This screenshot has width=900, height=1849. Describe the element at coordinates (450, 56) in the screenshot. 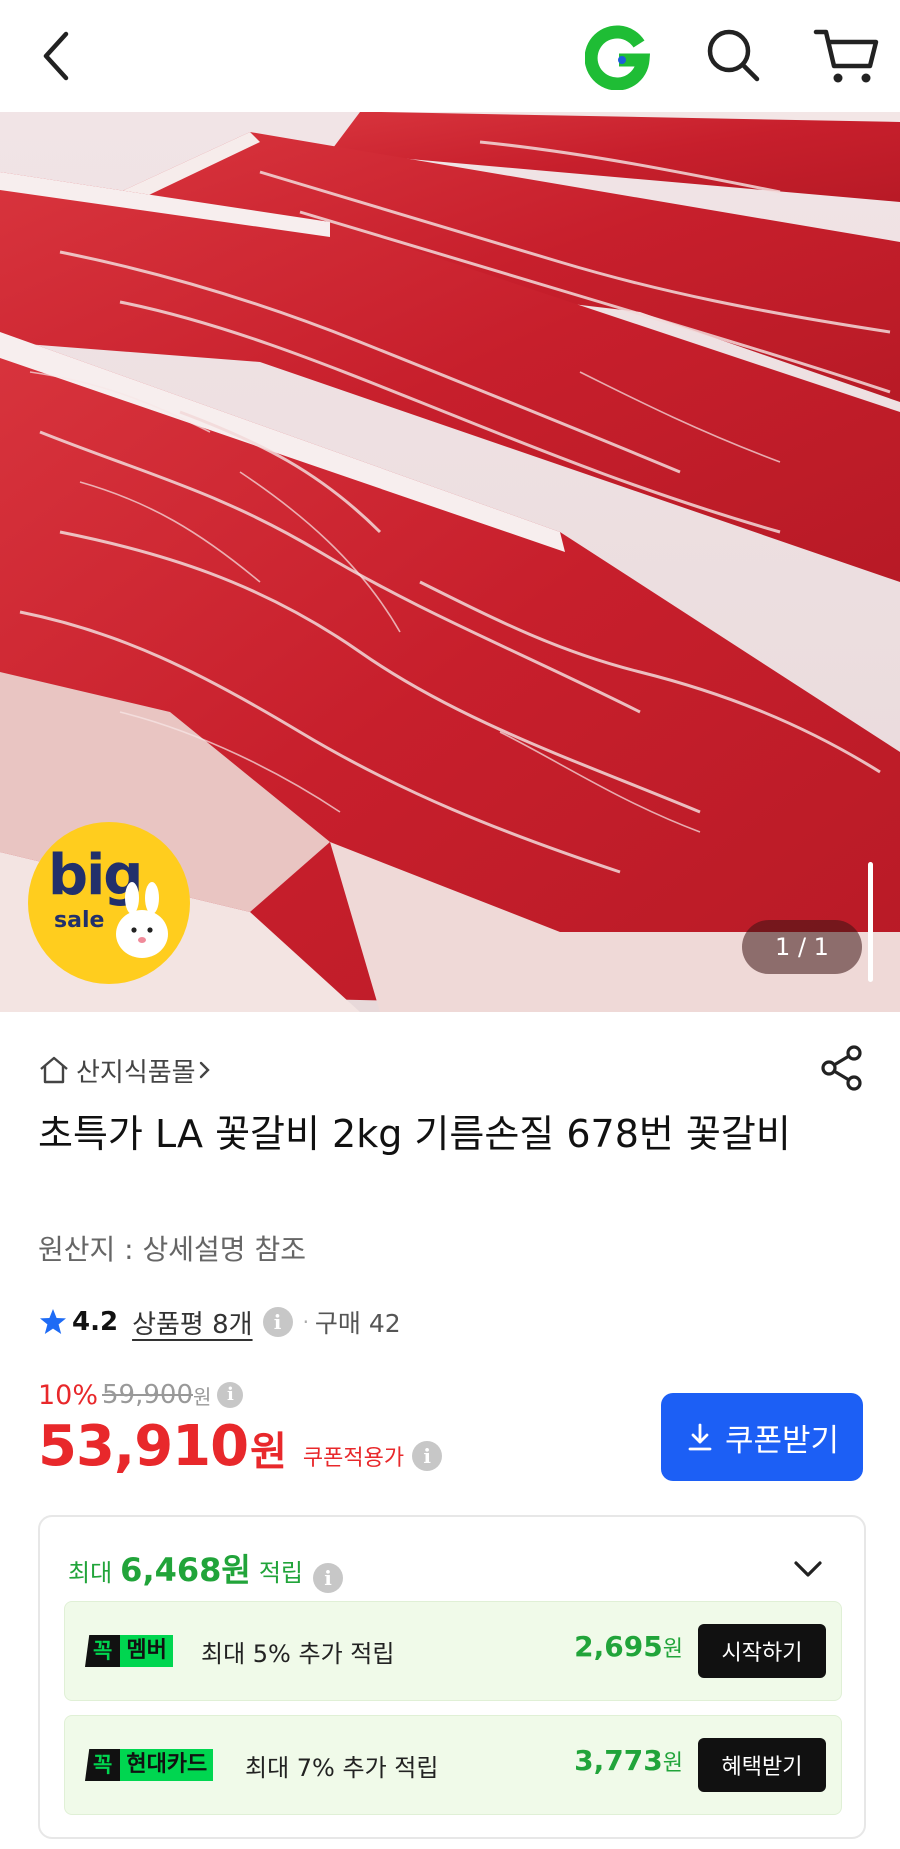

I see `top-bar` at that location.